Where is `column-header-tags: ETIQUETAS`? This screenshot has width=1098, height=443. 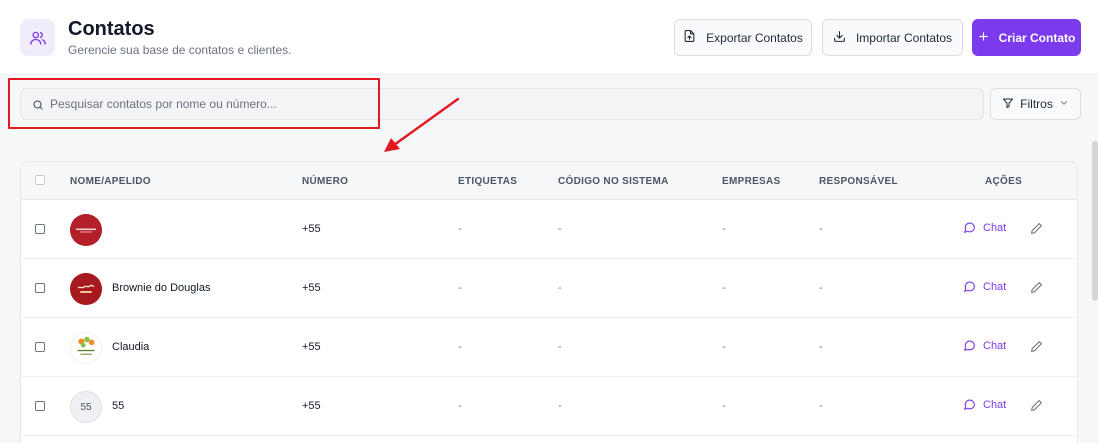 column-header-tags: ETIQUETAS is located at coordinates (488, 181).